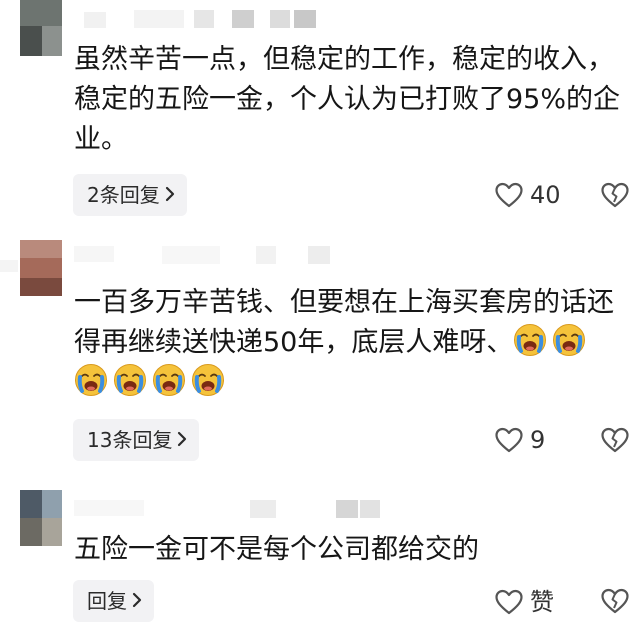  Describe the element at coordinates (538, 440) in the screenshot. I see `like-count: 9` at that location.